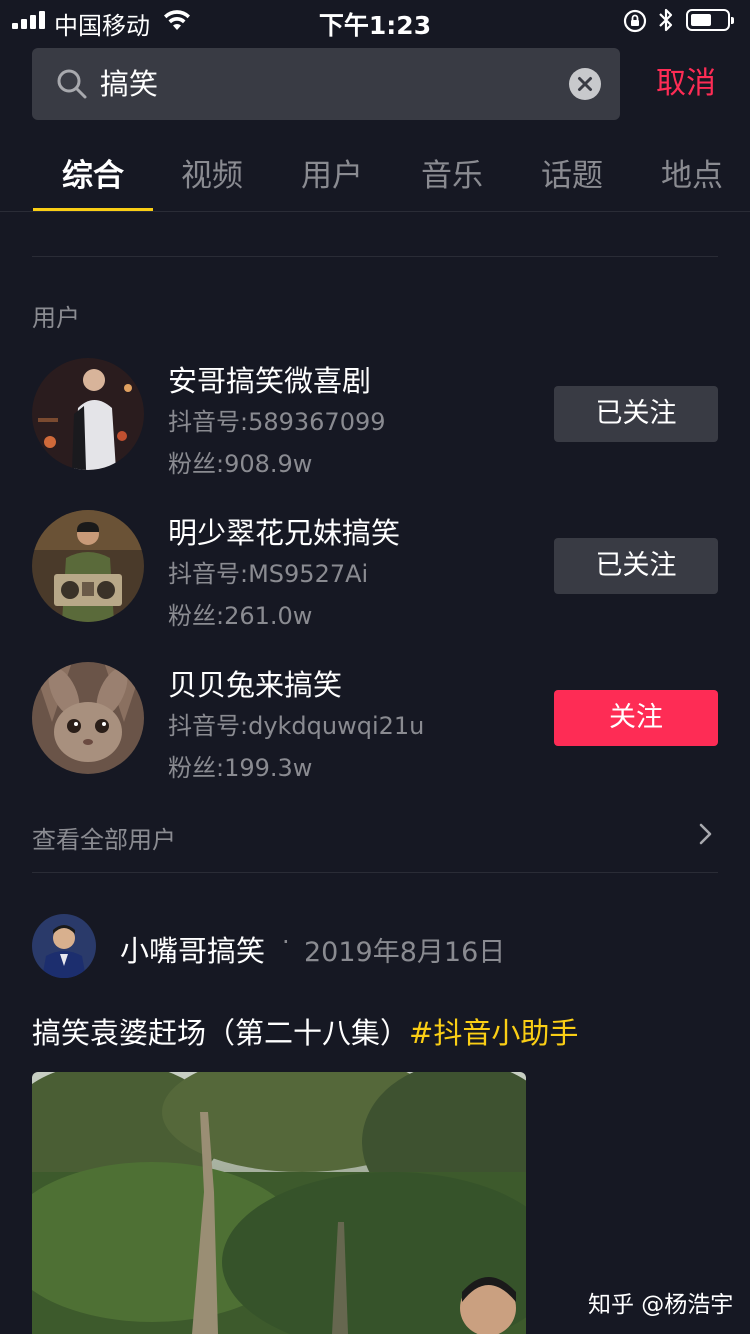  Describe the element at coordinates (240, 768) in the screenshot. I see `user-fans-count: 粉丝:199.3w` at that location.